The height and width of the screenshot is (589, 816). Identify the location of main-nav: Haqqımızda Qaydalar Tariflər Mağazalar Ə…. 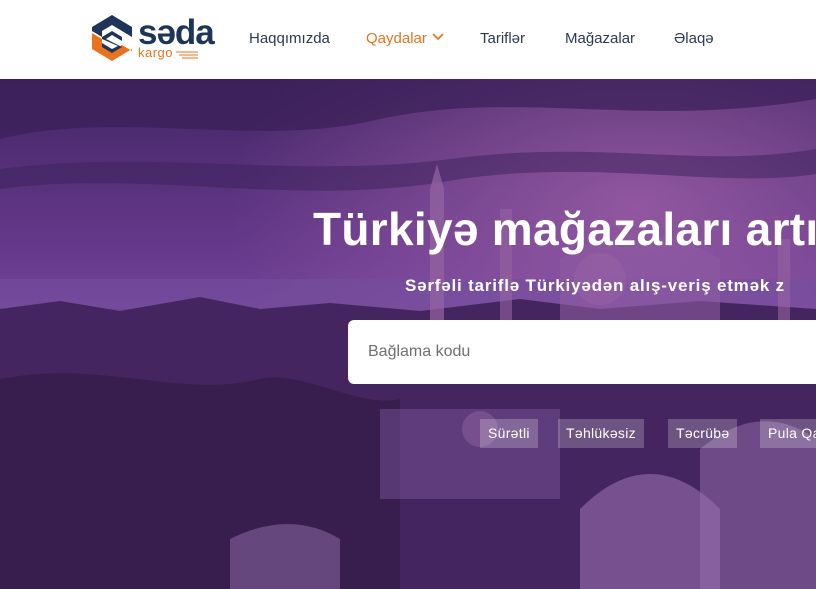
(408, 39).